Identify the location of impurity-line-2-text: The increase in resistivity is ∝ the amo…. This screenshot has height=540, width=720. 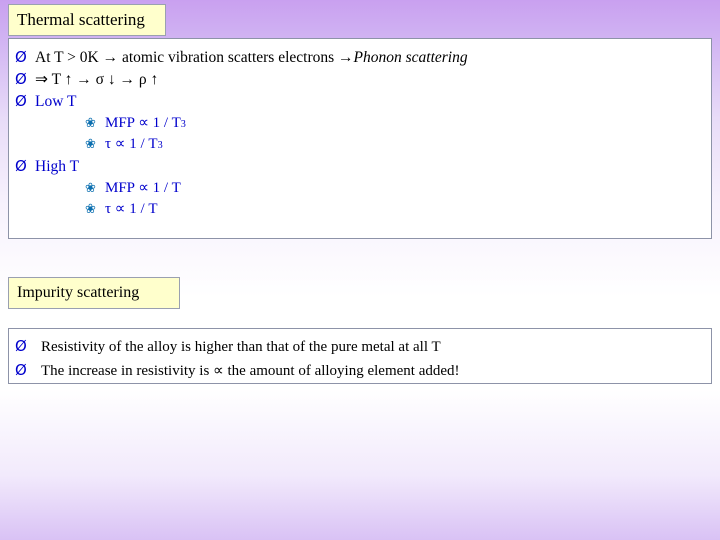
(250, 370).